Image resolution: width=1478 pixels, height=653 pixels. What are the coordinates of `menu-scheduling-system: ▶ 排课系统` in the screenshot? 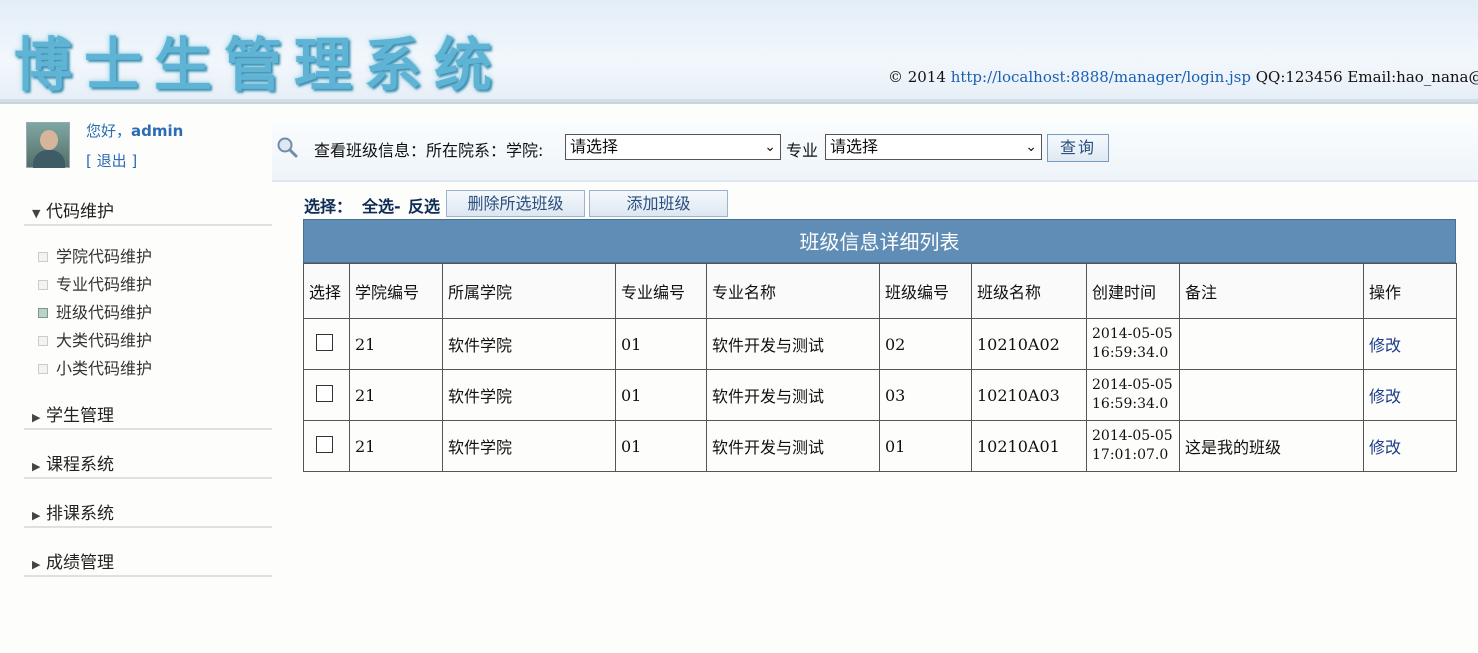 It's located at (148, 514).